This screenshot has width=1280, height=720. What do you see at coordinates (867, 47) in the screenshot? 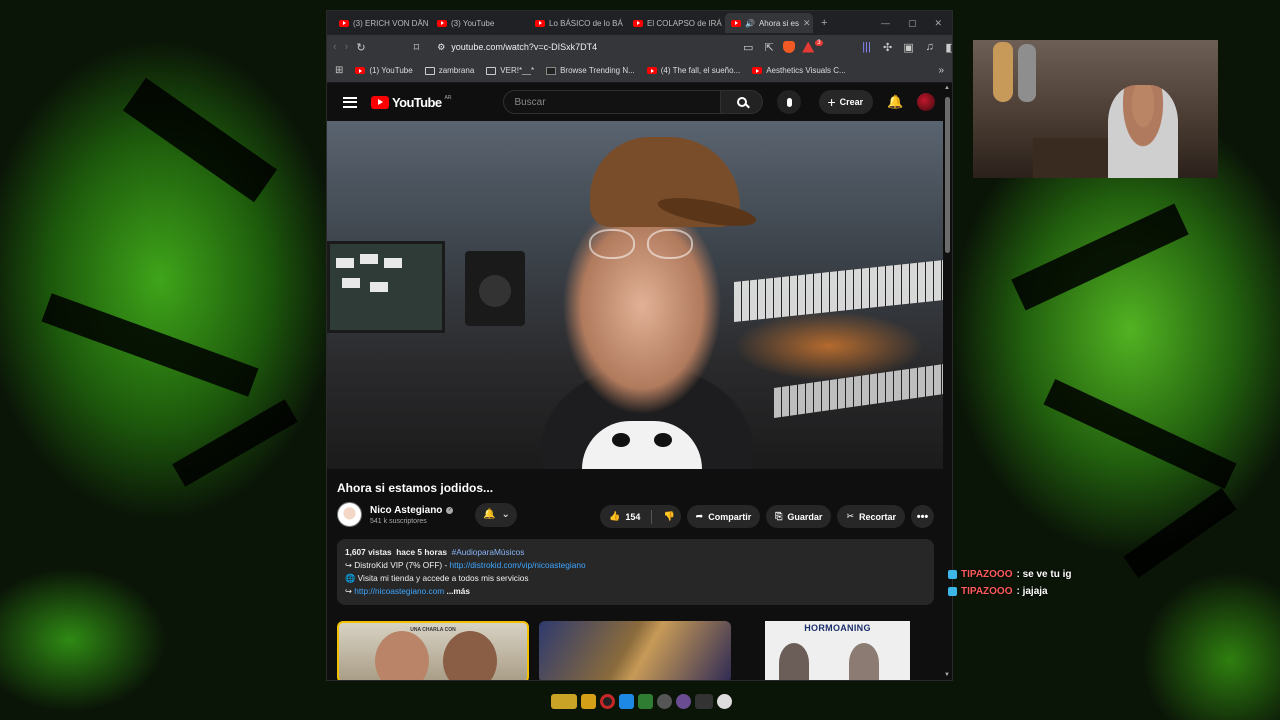
I see `extension-bars-icon: |||` at bounding box center [867, 47].